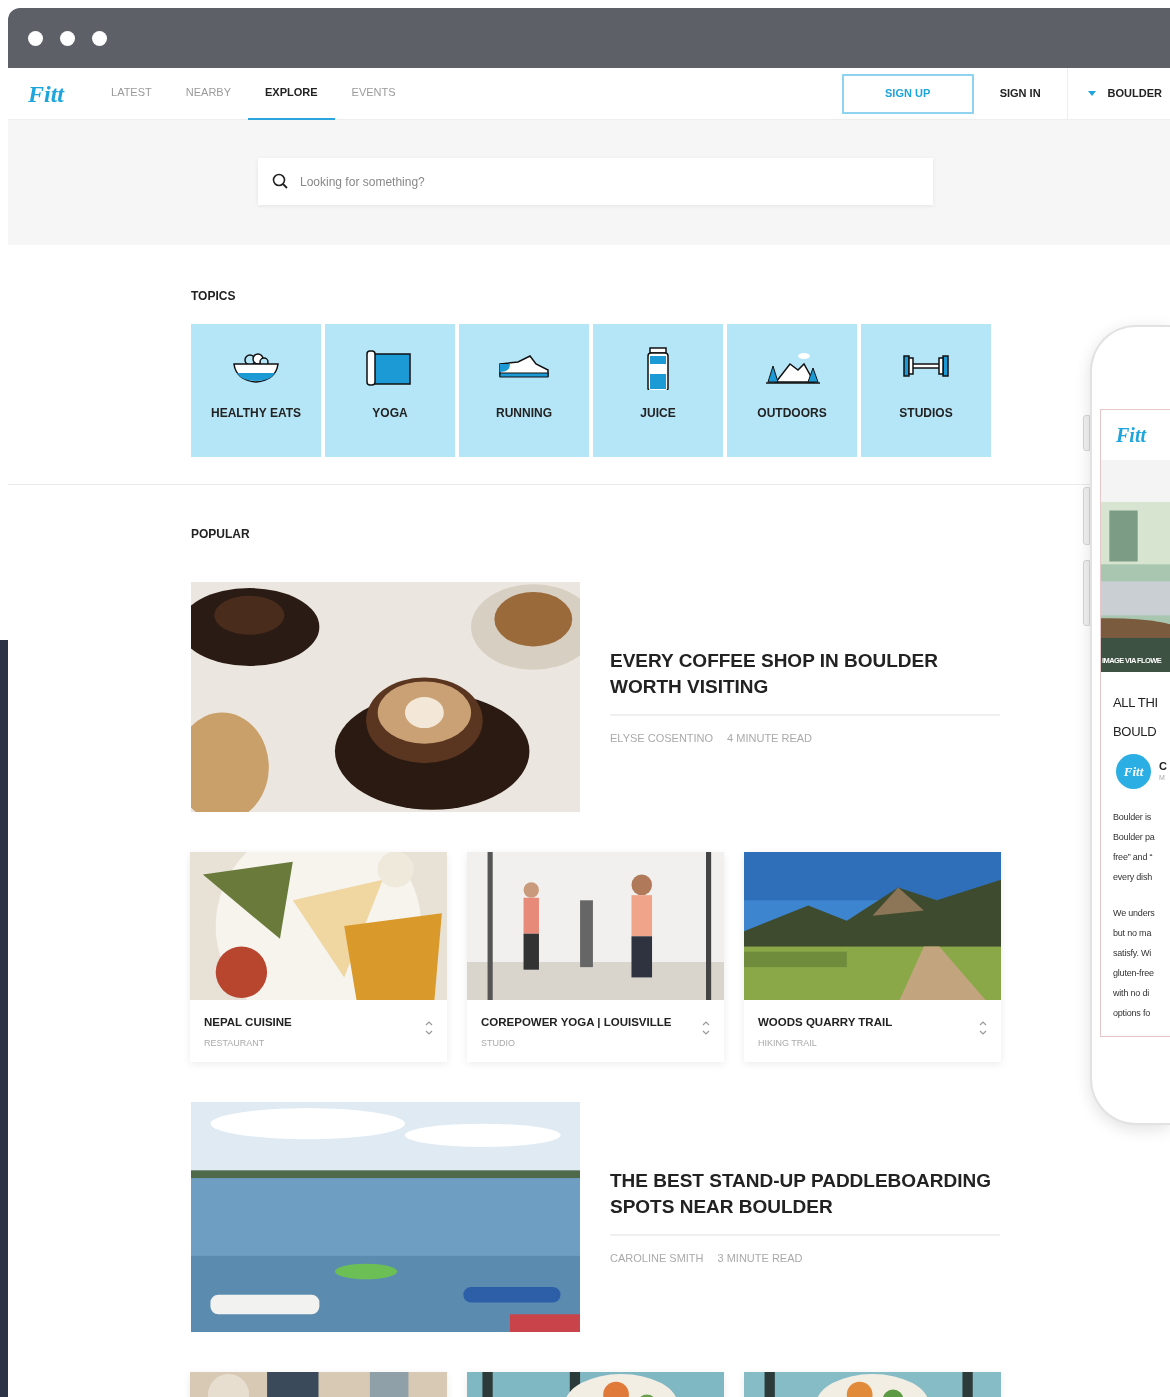 The width and height of the screenshot is (1170, 1397). What do you see at coordinates (872, 956) in the screenshot?
I see `place-card: WOODS QUARRY TRAIL HIKING TRAIL` at bounding box center [872, 956].